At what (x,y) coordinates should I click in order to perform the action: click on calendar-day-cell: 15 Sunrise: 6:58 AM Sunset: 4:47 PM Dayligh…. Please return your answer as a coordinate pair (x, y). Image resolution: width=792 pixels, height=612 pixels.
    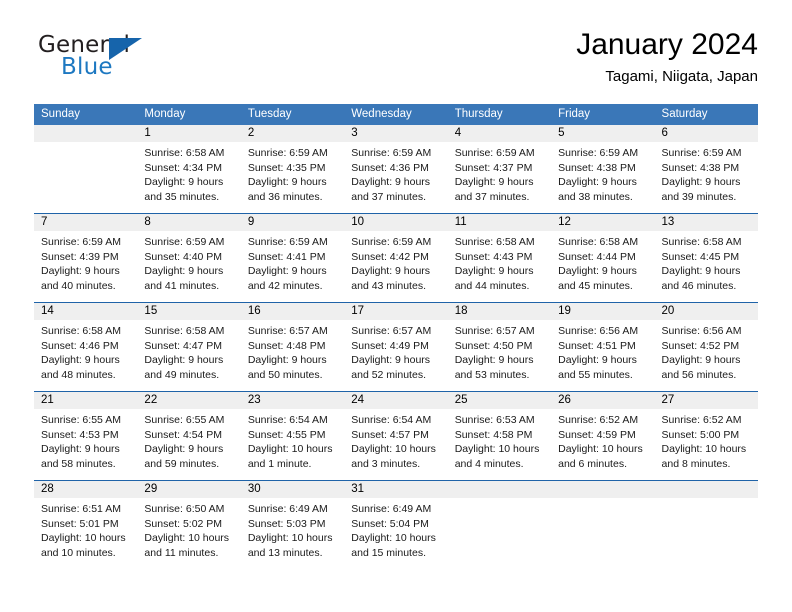
    Looking at the image, I should click on (189, 347).